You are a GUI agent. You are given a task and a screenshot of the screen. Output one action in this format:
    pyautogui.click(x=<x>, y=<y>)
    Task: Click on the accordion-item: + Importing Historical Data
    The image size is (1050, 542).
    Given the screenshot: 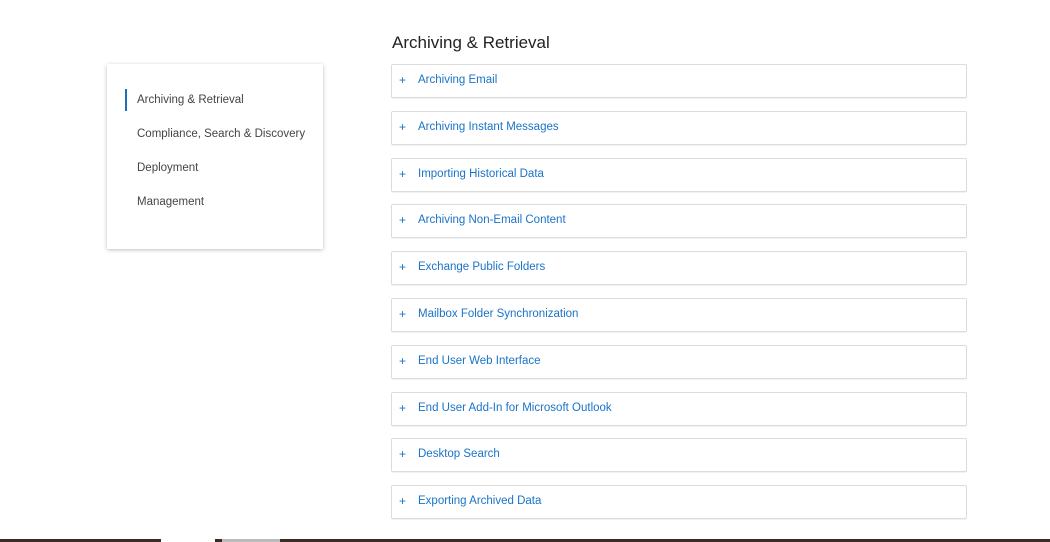 What is the action you would take?
    pyautogui.click(x=679, y=175)
    